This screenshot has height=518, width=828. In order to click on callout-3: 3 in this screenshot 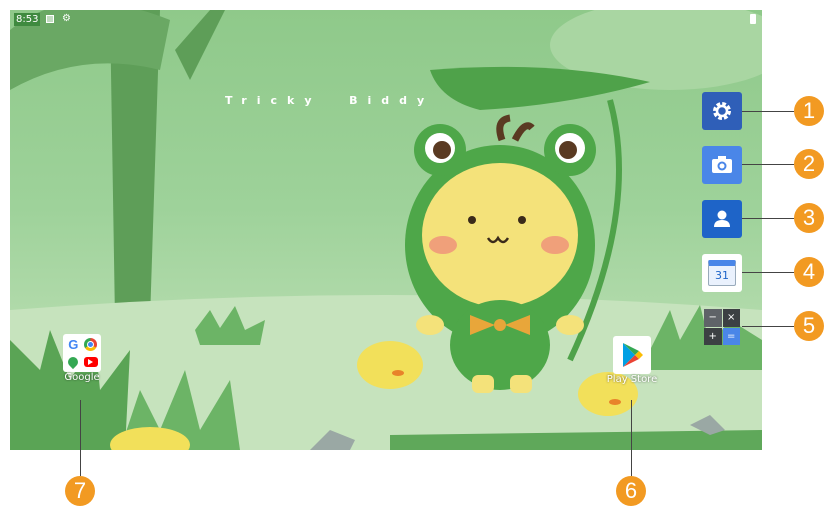, I will do `click(809, 218)`.